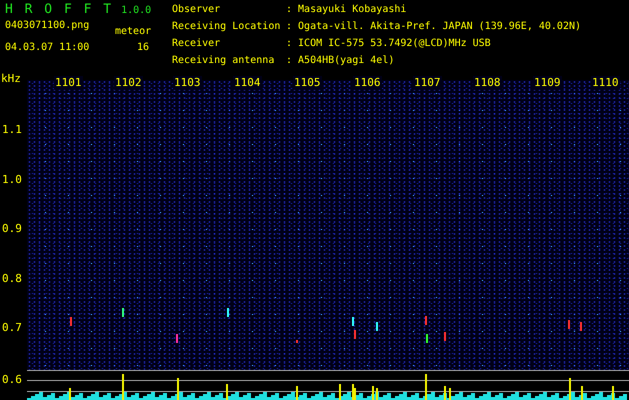  Describe the element at coordinates (12, 380) in the screenshot. I see `y-axis-tick-label: 0.6` at that location.